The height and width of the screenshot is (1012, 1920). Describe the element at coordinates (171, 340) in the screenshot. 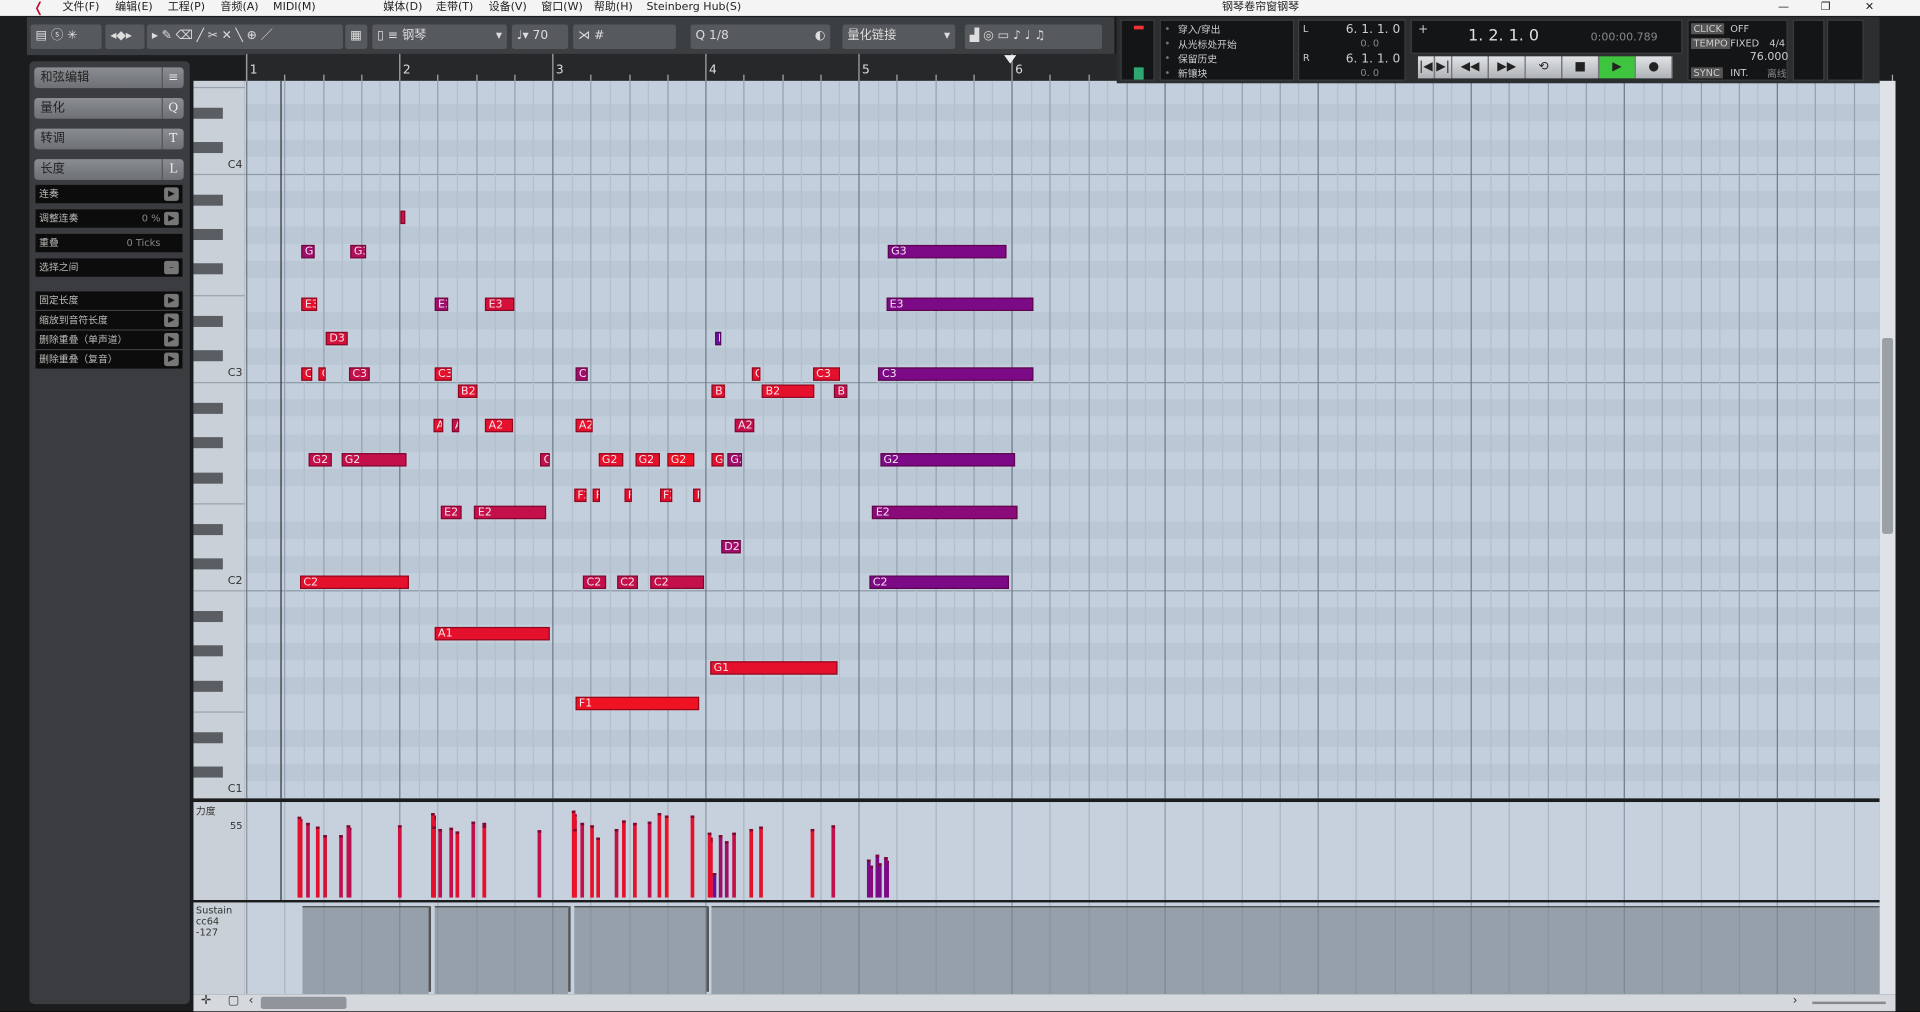

I see `apply-icon: ▶` at that location.